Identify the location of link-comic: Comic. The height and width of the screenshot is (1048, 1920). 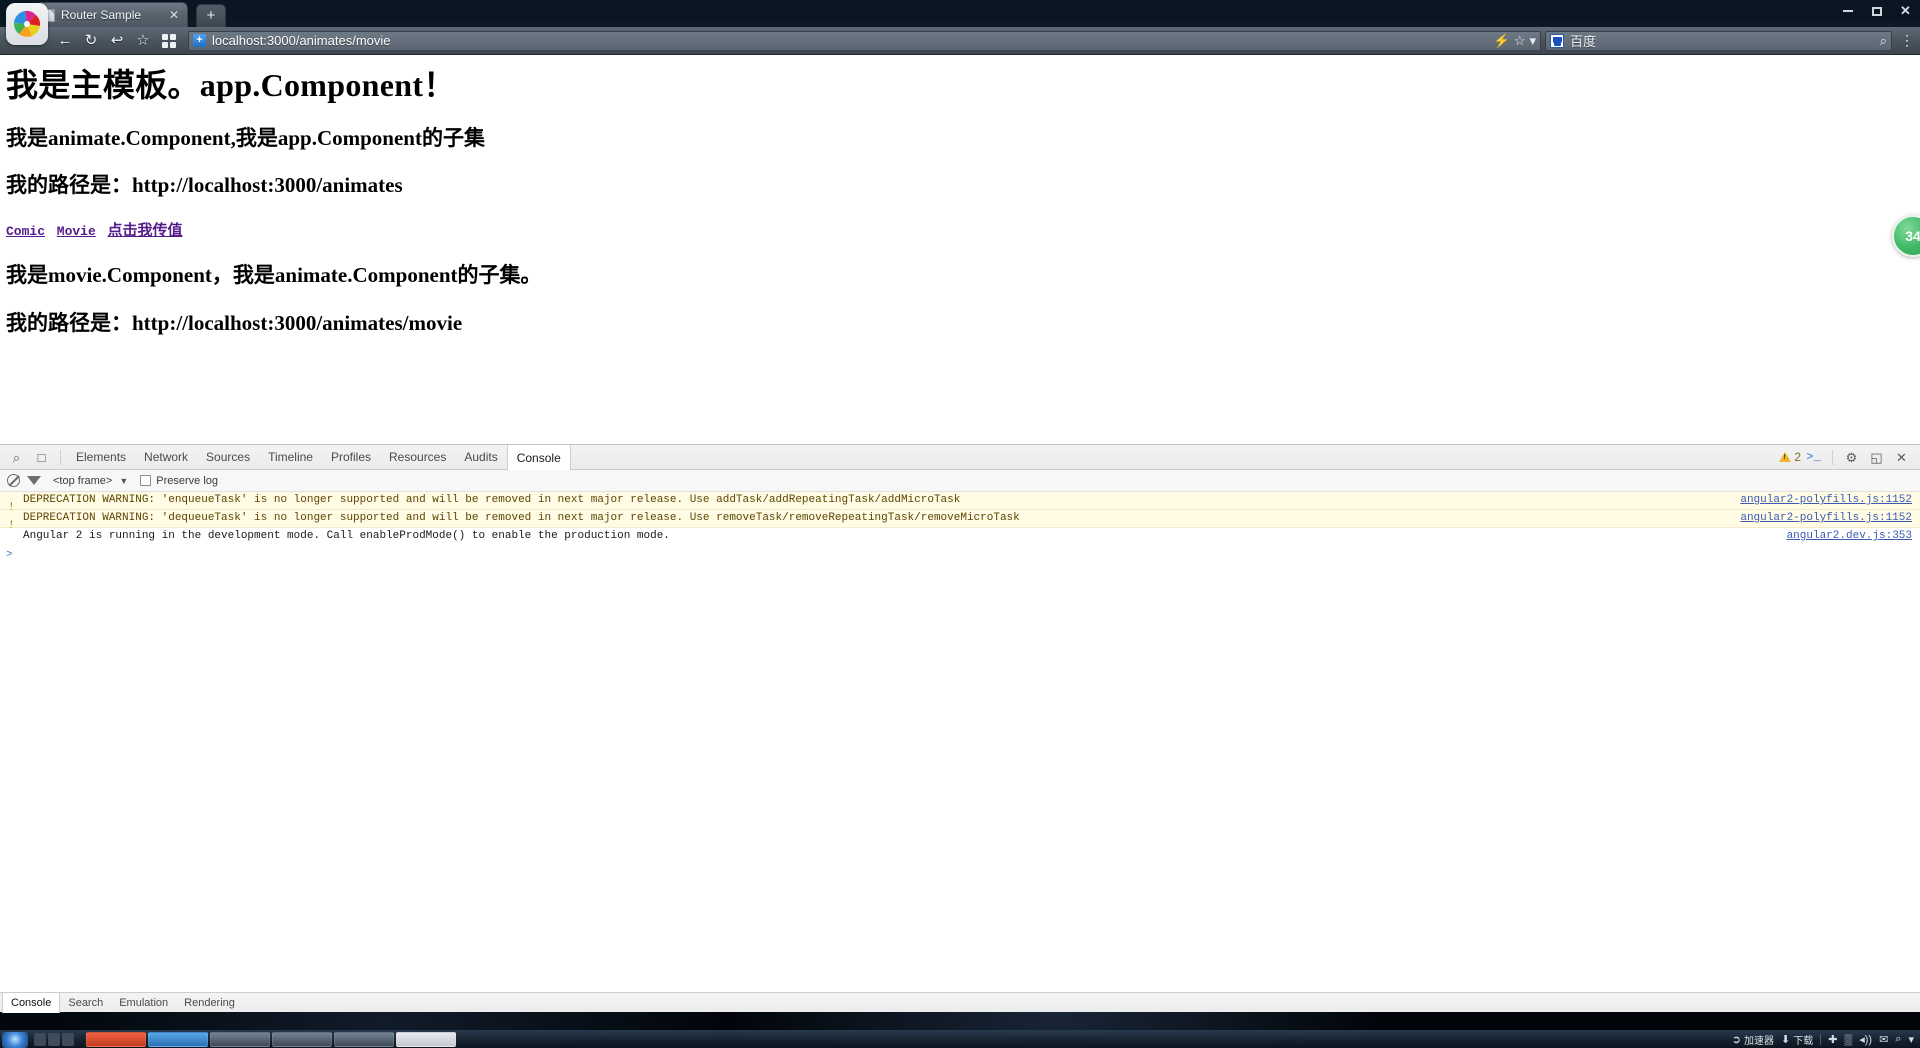
(25, 231).